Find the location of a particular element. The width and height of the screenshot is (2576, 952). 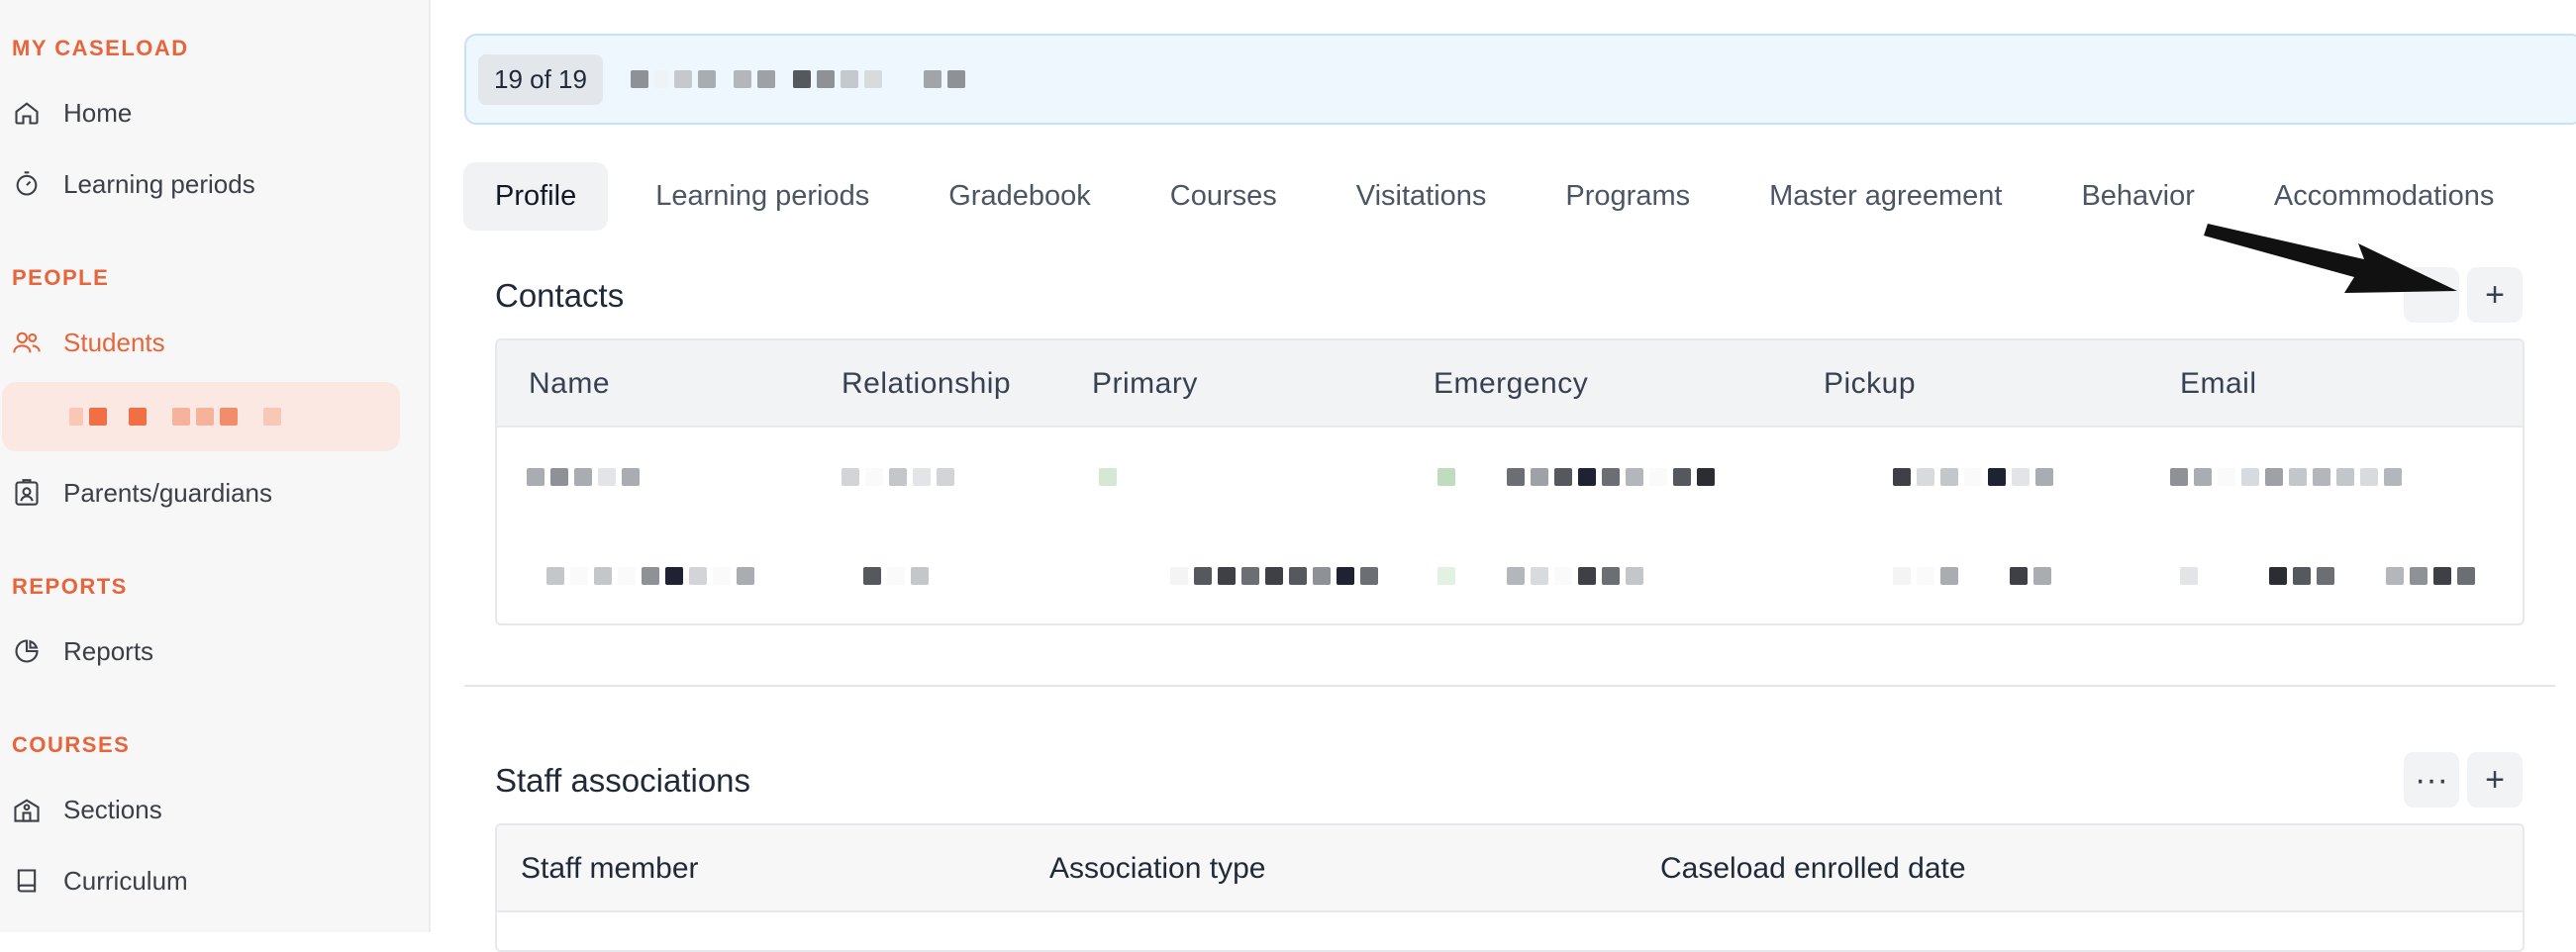

record-navigation-banner: 19 of 19 is located at coordinates (1520, 79).